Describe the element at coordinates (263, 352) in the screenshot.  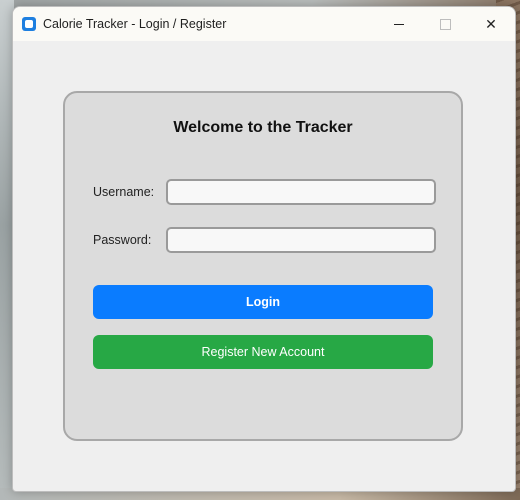
I see `register-button: Register New Account` at that location.